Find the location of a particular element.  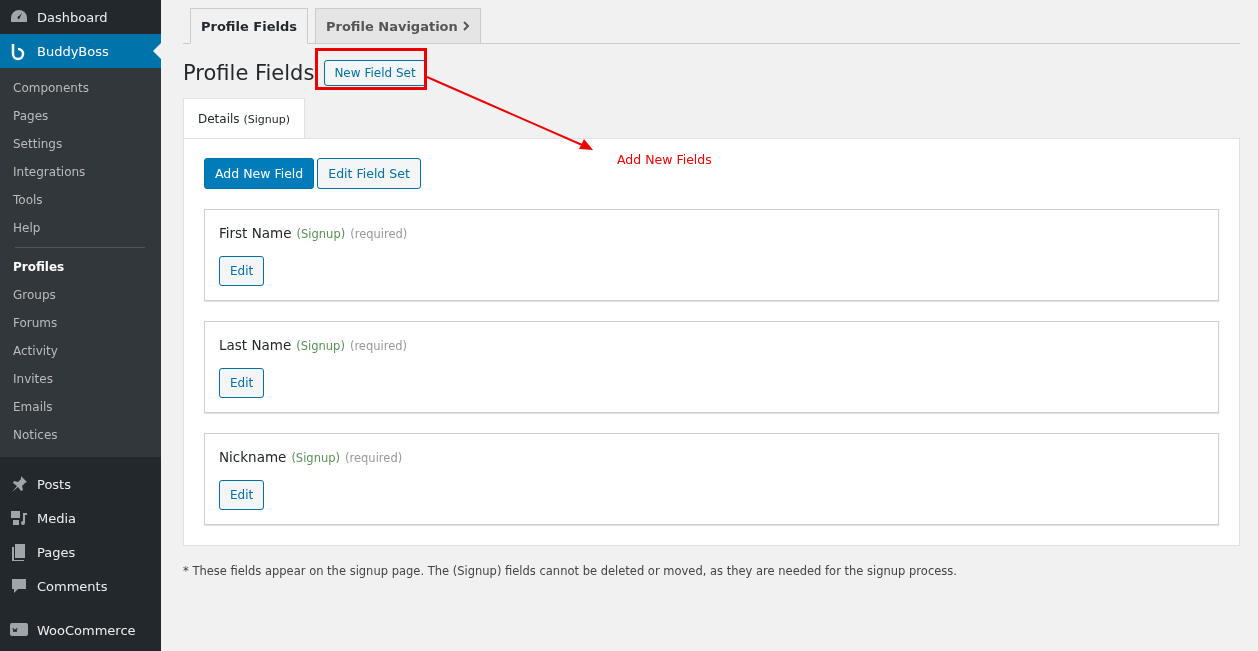

sidebar-menu-item: BuddyBoss is located at coordinates (80, 51).